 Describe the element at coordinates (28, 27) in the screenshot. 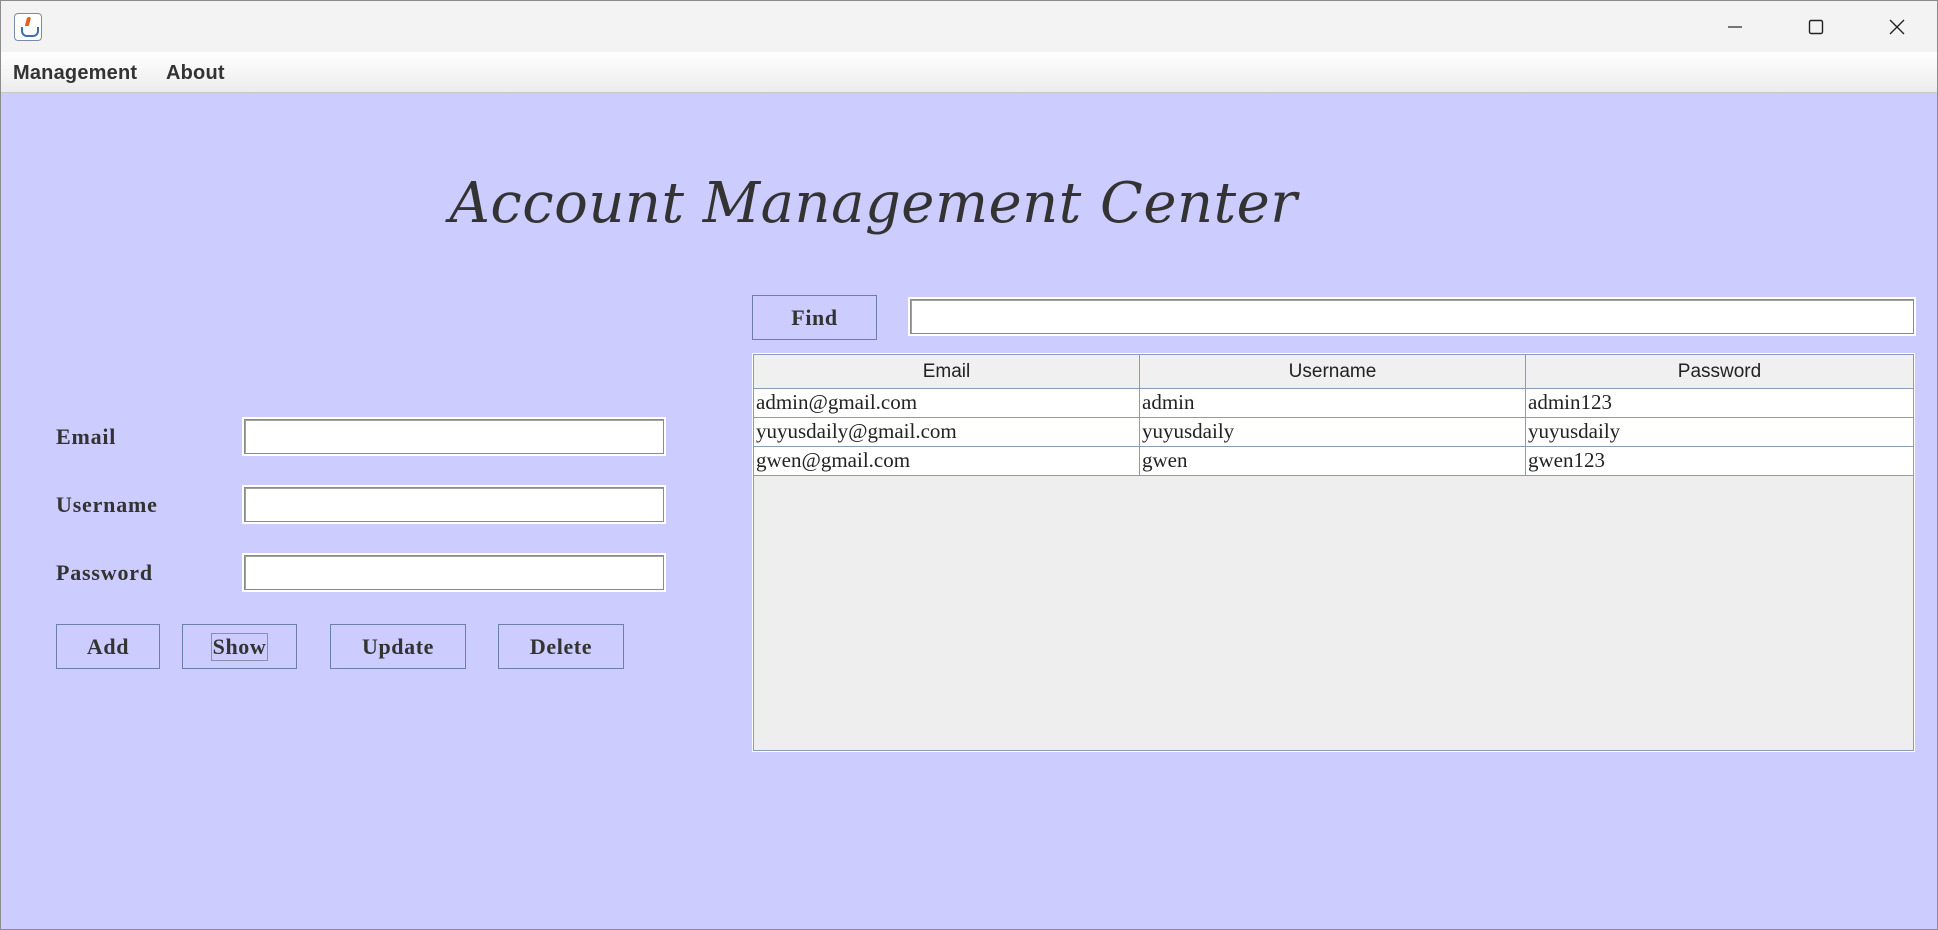

I see `java-coffee-cup-icon` at that location.